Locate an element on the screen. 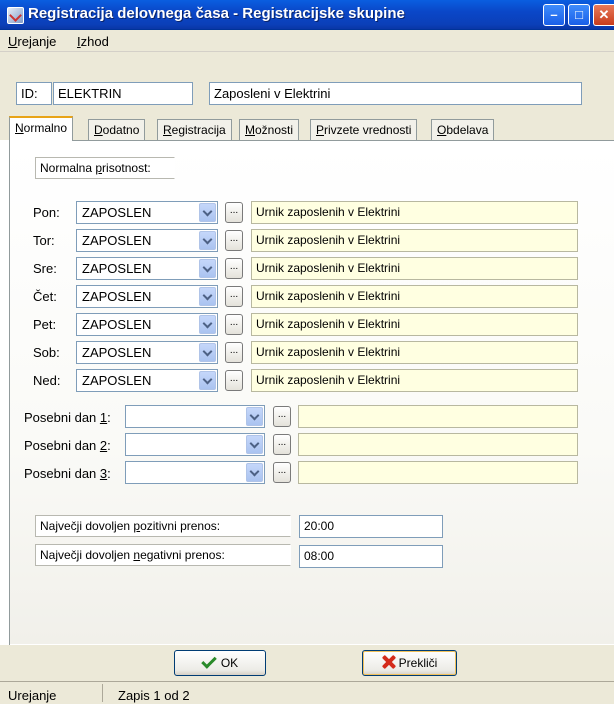  tab-moznosti: Možnosti is located at coordinates (269, 129).